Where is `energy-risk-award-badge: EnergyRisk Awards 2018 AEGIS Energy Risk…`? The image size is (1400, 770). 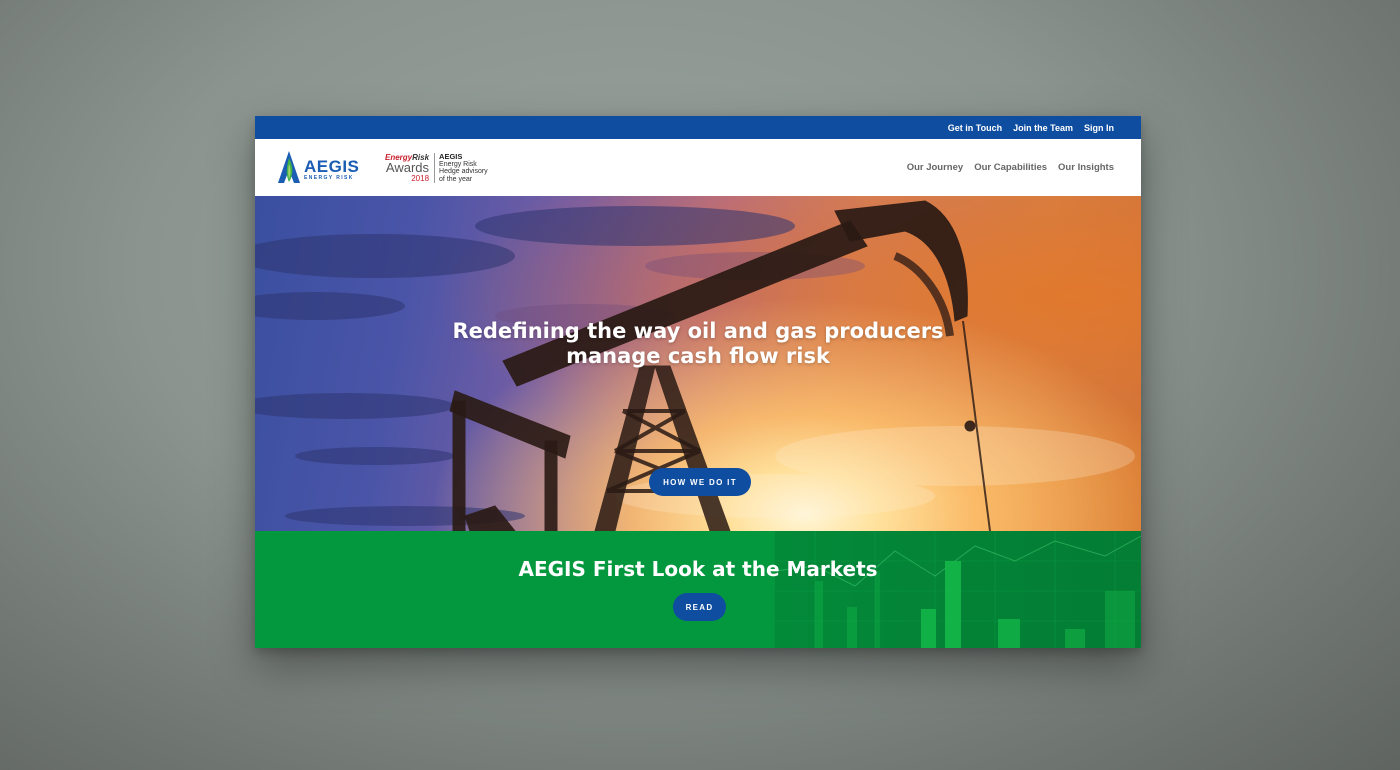
energy-risk-award-badge: EnergyRisk Awards 2018 AEGIS Energy Risk… is located at coordinates (436, 168).